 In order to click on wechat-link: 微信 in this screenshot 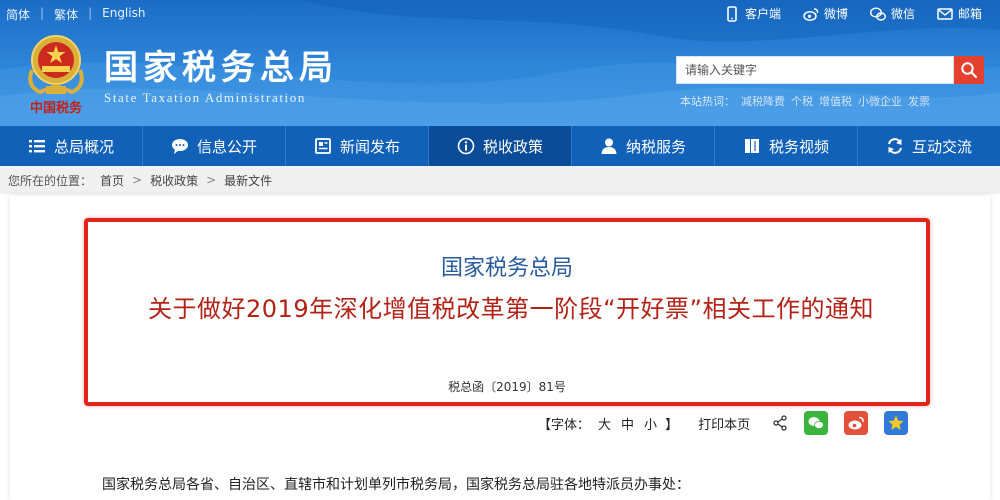, I will do `click(892, 13)`.